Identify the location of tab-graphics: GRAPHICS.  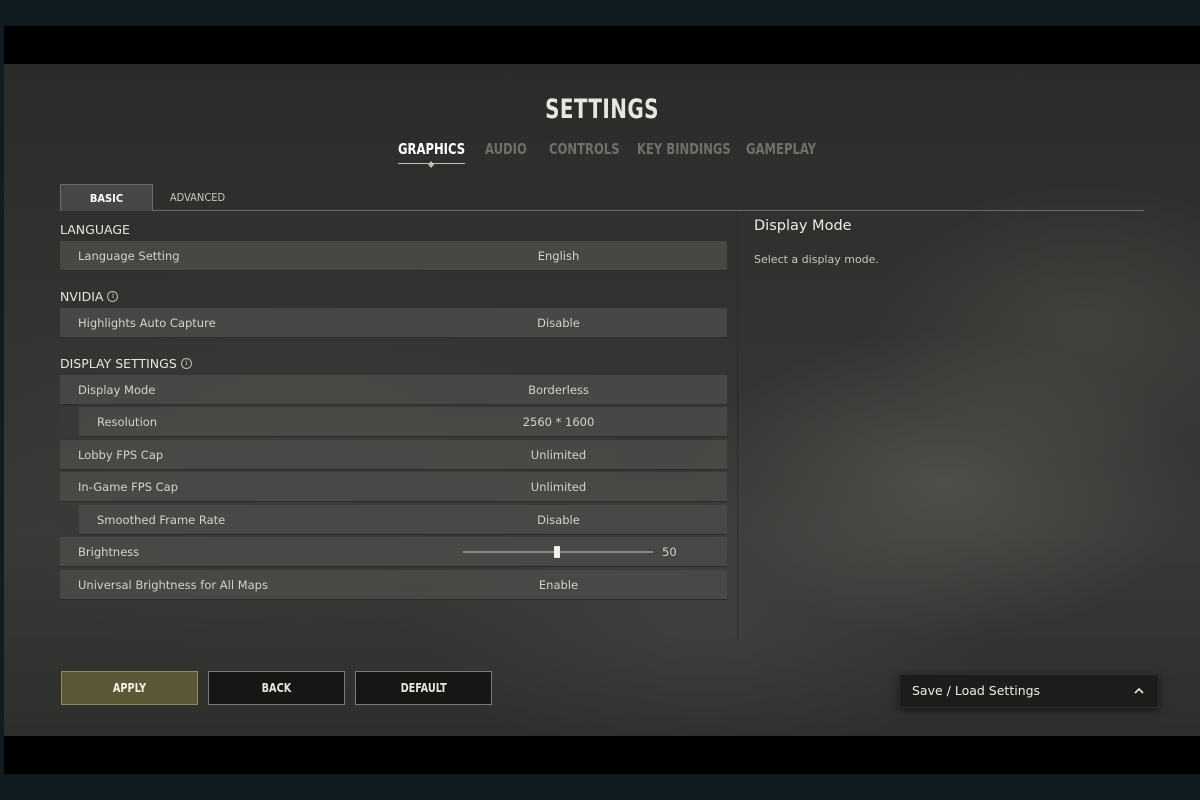
(432, 154).